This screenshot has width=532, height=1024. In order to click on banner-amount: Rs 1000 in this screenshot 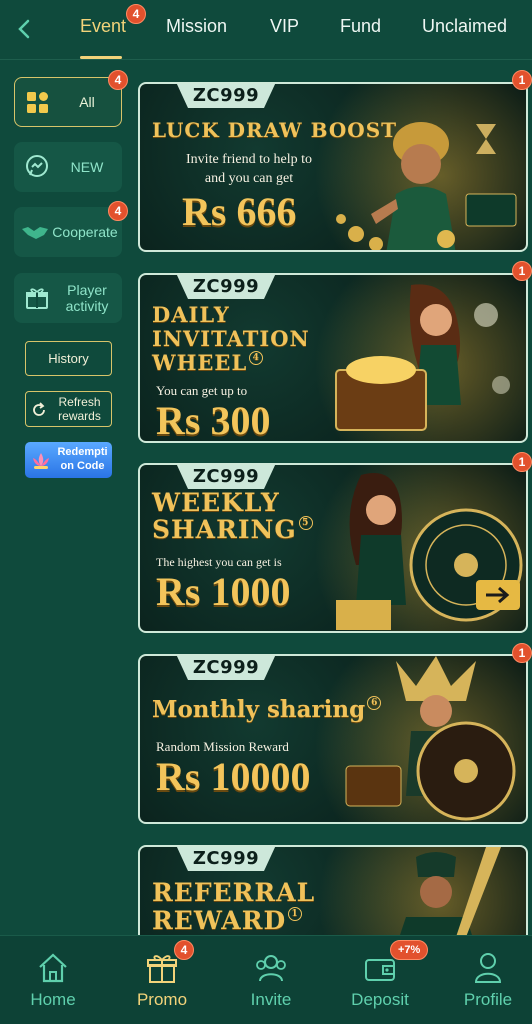, I will do `click(223, 591)`.